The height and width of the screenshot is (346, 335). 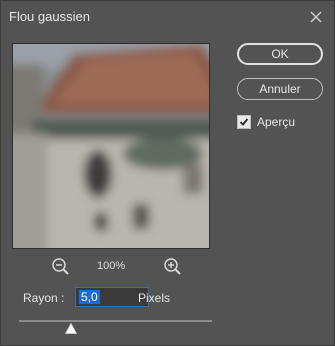 I want to click on zoom-in-icon, so click(x=173, y=269).